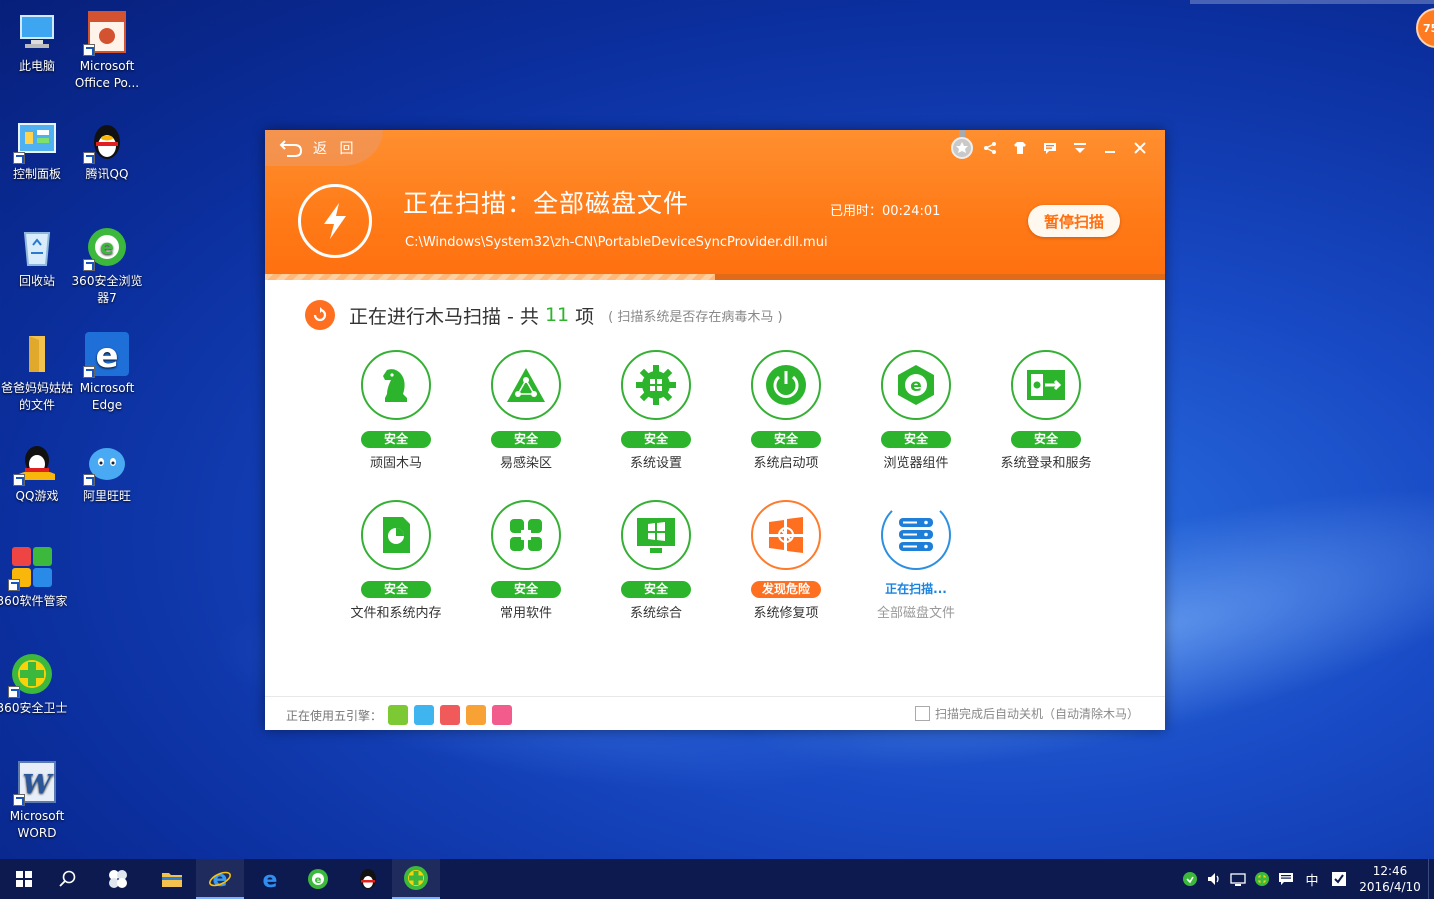 This screenshot has height=899, width=1434. Describe the element at coordinates (444, 316) in the screenshot. I see `section-prefix: 正在进行木马扫描 - 共` at that location.